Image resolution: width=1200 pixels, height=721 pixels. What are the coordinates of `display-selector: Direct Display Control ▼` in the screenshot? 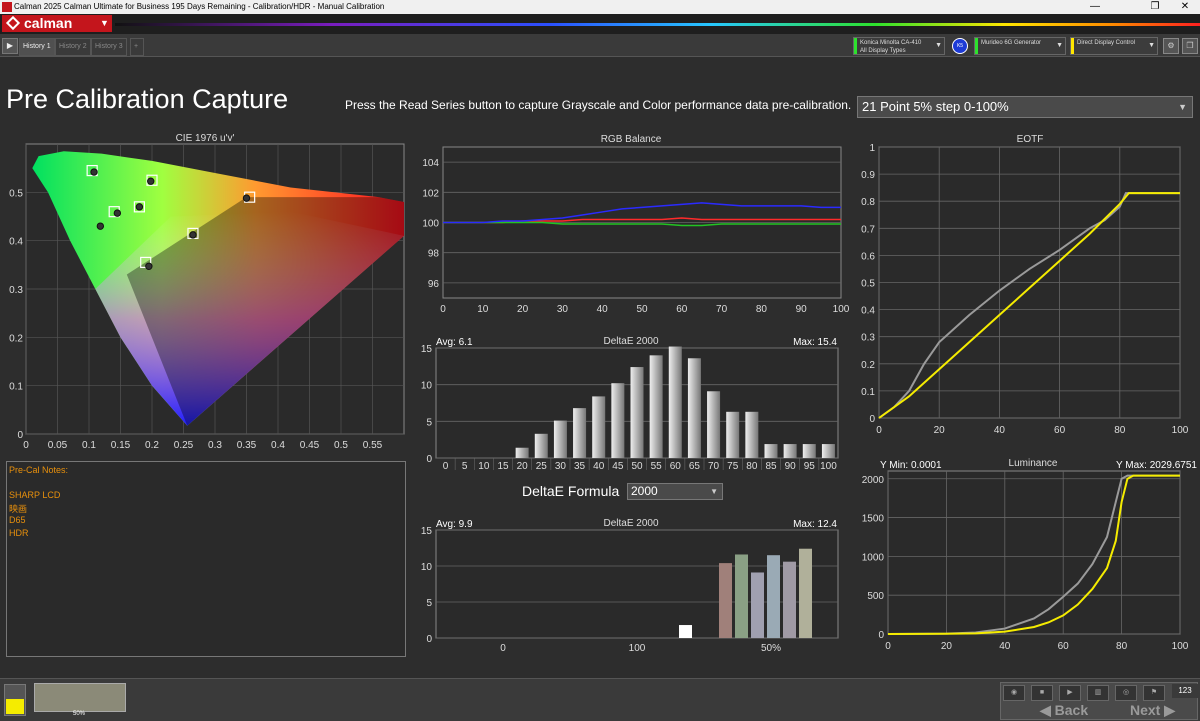 It's located at (1114, 46).